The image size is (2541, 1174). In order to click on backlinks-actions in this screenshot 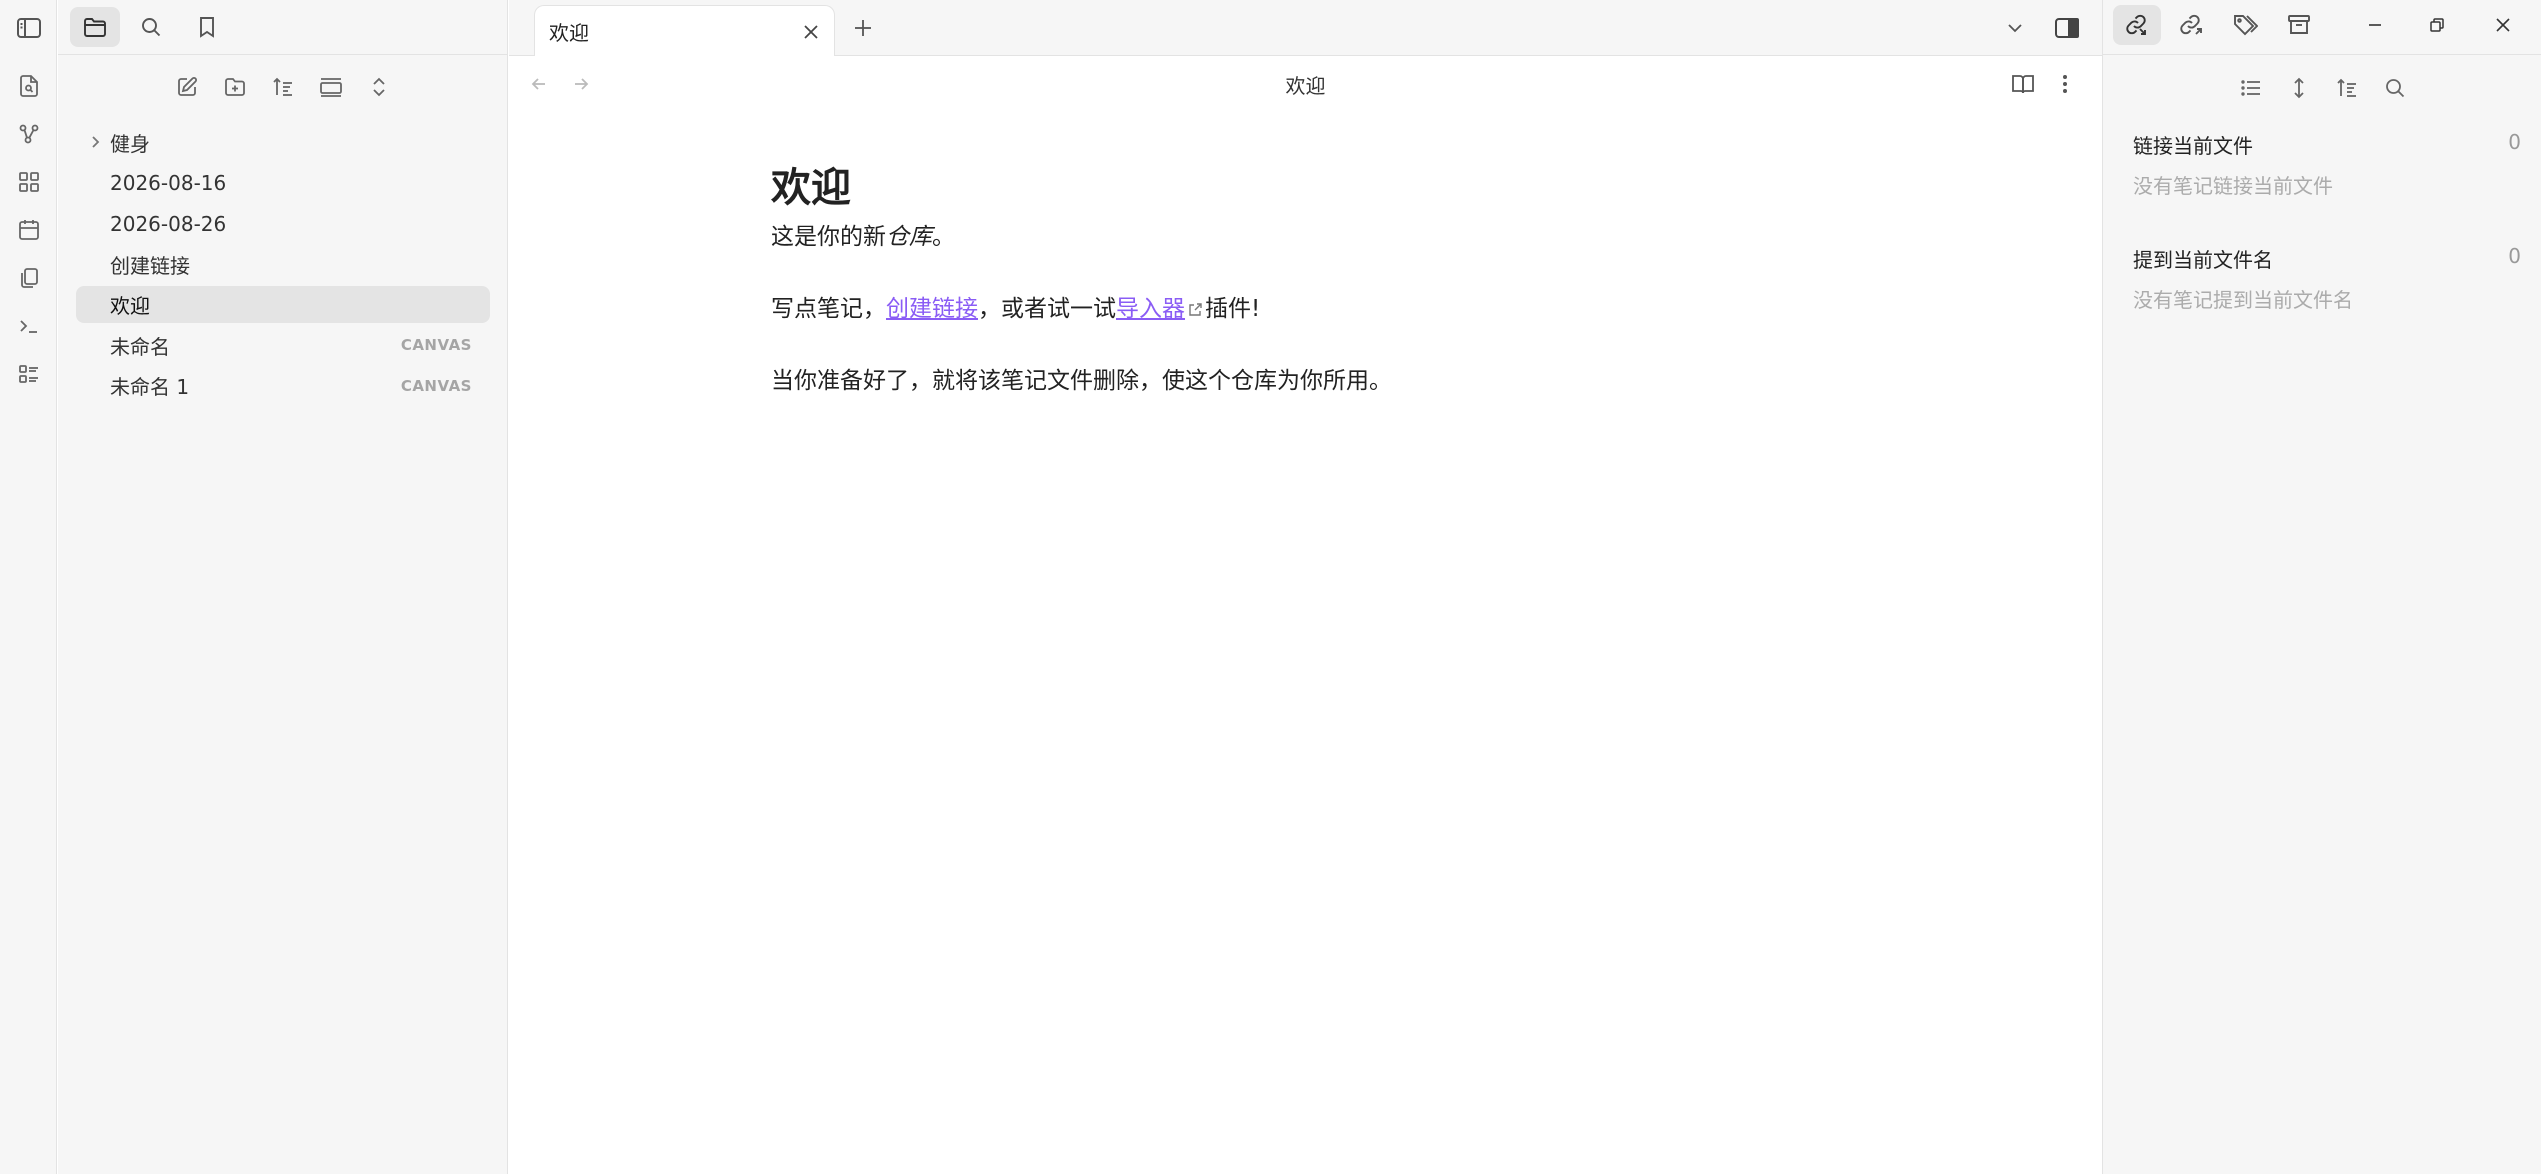, I will do `click(2322, 88)`.